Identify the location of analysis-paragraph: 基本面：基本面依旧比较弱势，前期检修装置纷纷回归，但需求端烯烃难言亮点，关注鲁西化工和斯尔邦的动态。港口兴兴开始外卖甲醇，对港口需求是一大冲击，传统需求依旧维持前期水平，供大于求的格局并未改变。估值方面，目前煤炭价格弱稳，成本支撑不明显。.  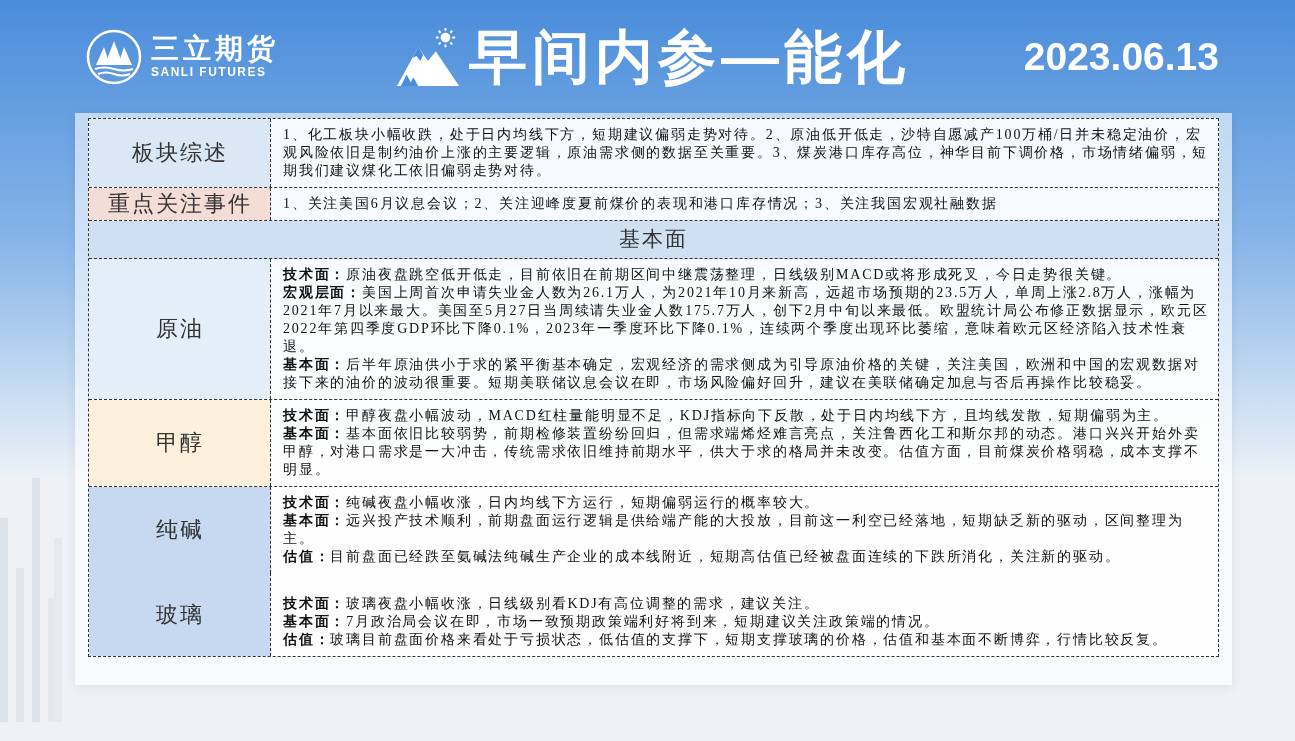
(742, 452).